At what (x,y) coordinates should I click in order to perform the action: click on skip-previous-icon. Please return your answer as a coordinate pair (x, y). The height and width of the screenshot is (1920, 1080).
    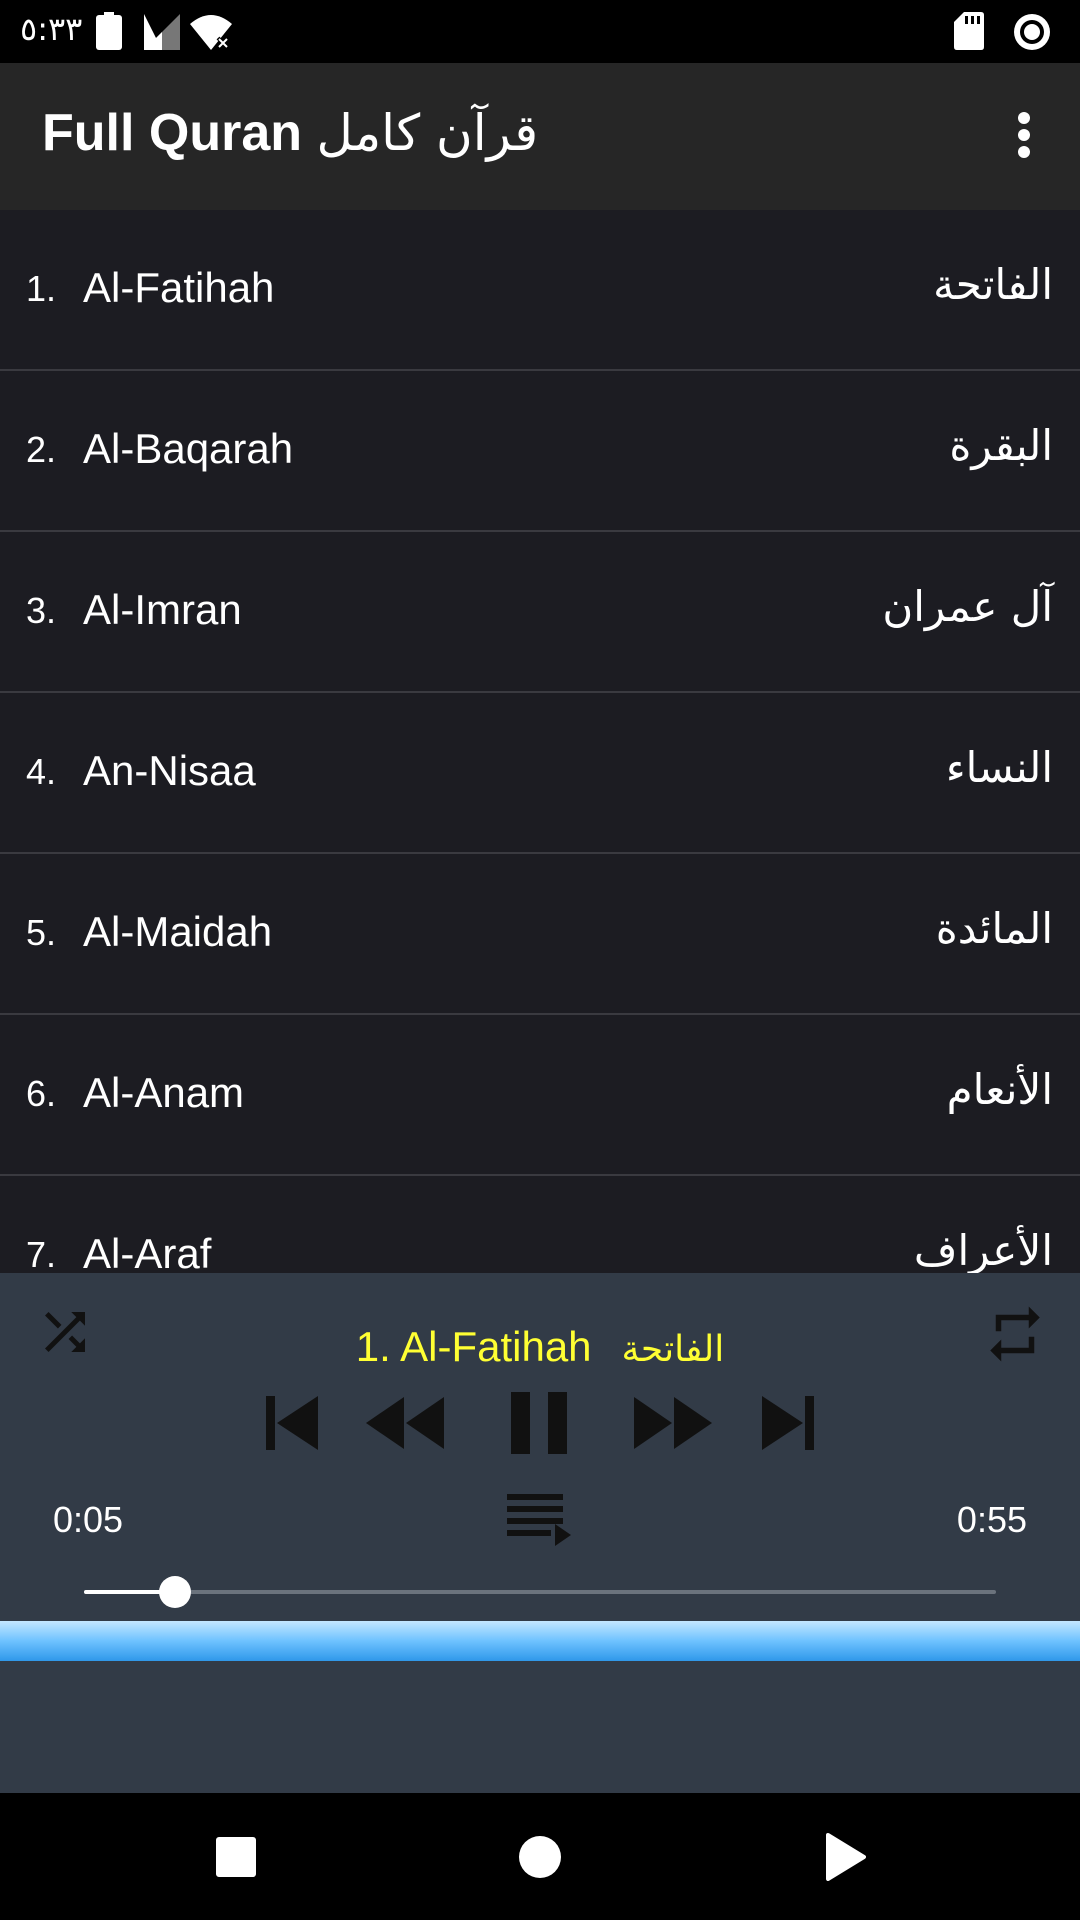
    Looking at the image, I should click on (292, 1423).